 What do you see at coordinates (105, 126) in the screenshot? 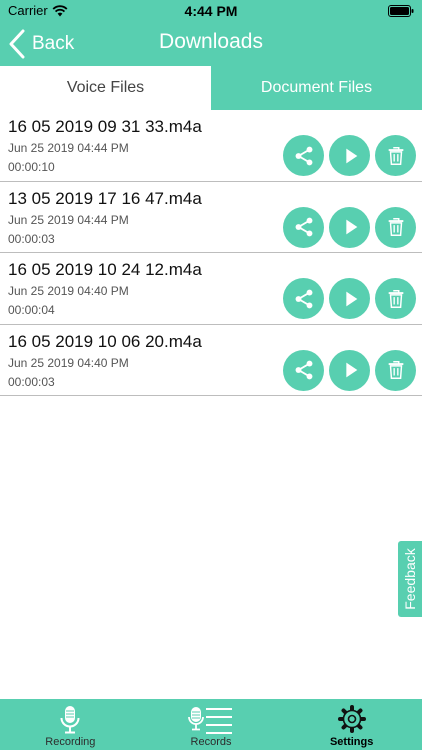
I see `file-name: 16 05 2019 09 31 33.m4a` at bounding box center [105, 126].